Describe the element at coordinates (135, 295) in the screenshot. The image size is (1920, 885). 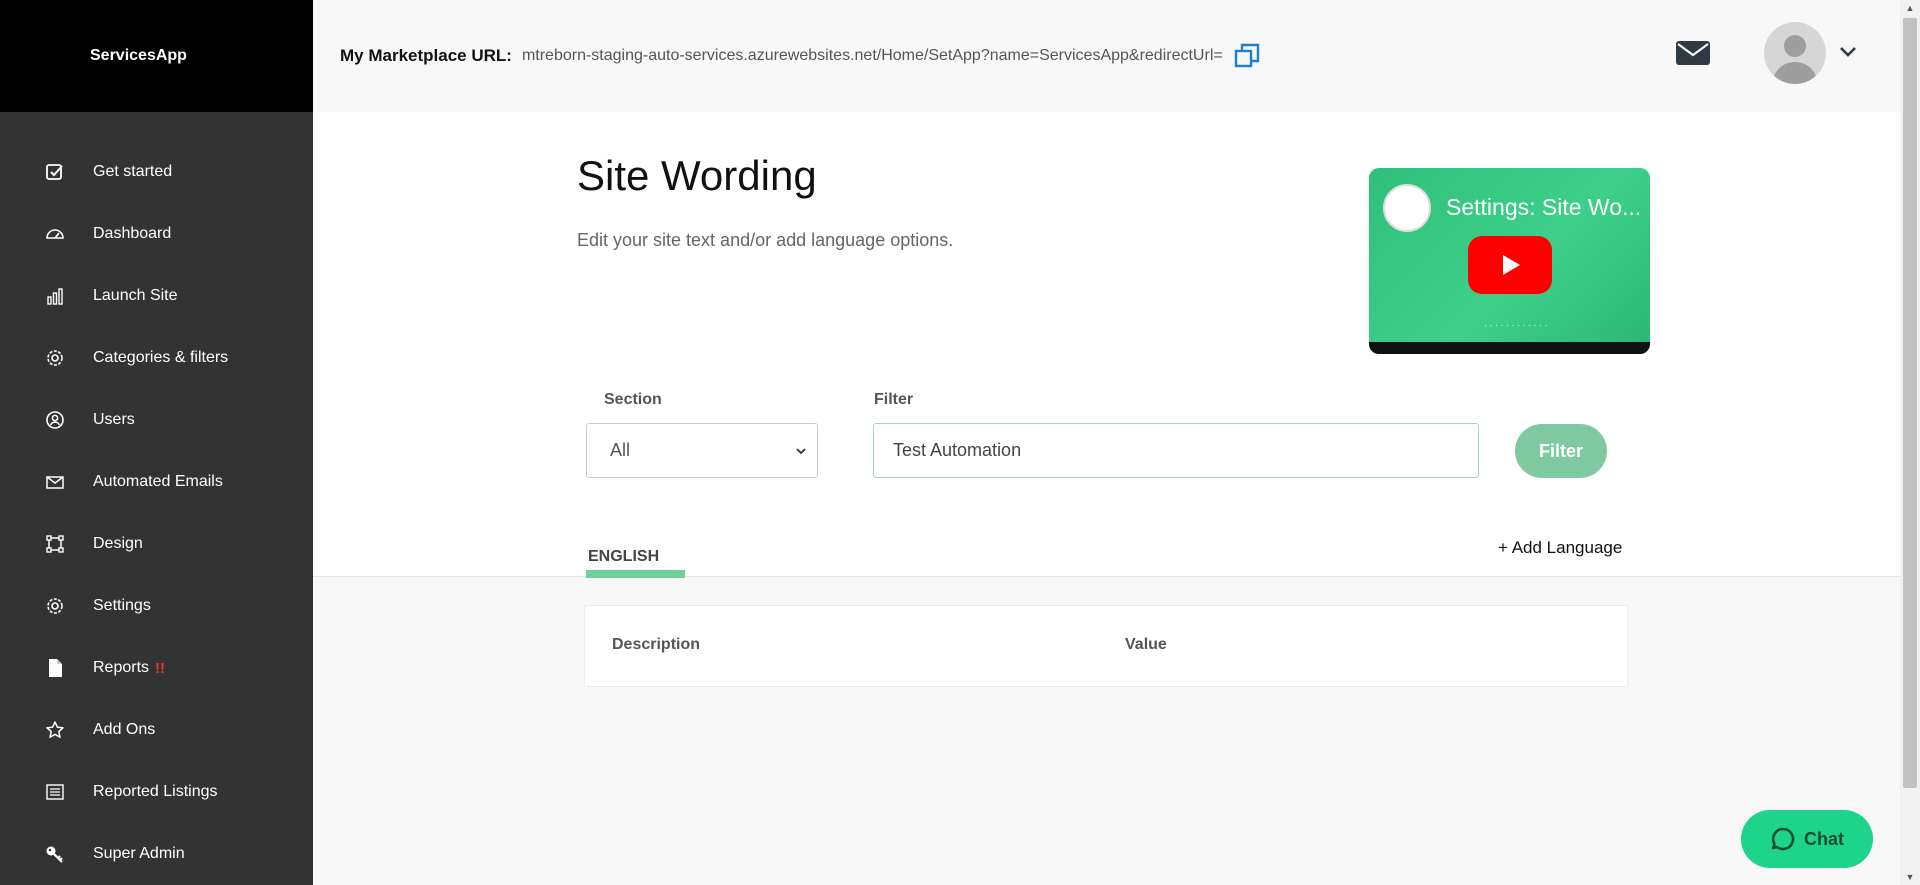
I see `sidebar-item-label: Launch Site` at that location.